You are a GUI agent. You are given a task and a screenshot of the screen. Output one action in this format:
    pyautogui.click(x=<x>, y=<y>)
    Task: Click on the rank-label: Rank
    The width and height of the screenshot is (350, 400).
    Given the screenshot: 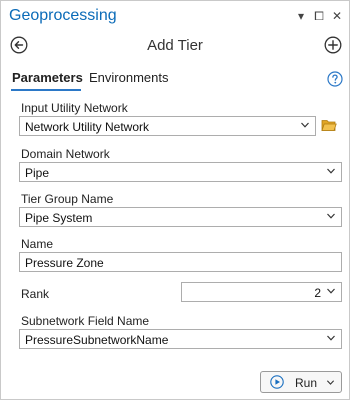 What is the action you would take?
    pyautogui.click(x=35, y=294)
    